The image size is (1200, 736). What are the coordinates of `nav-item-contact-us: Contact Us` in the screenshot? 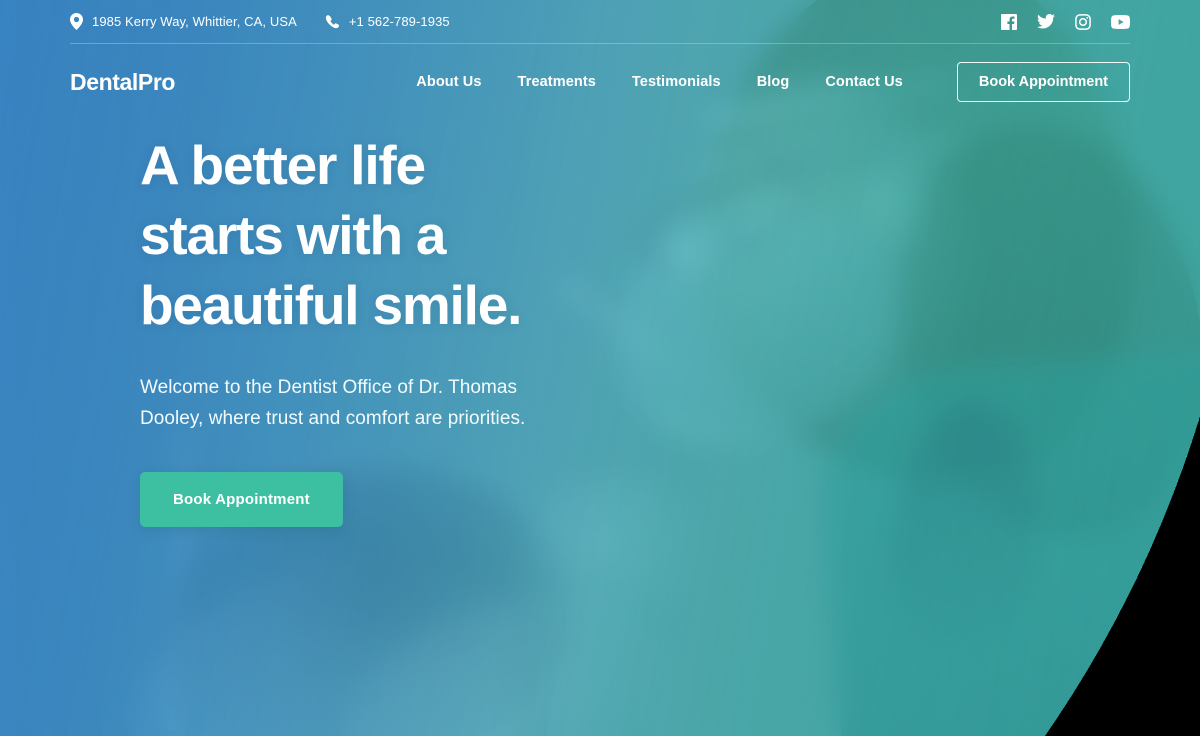 It's located at (864, 82).